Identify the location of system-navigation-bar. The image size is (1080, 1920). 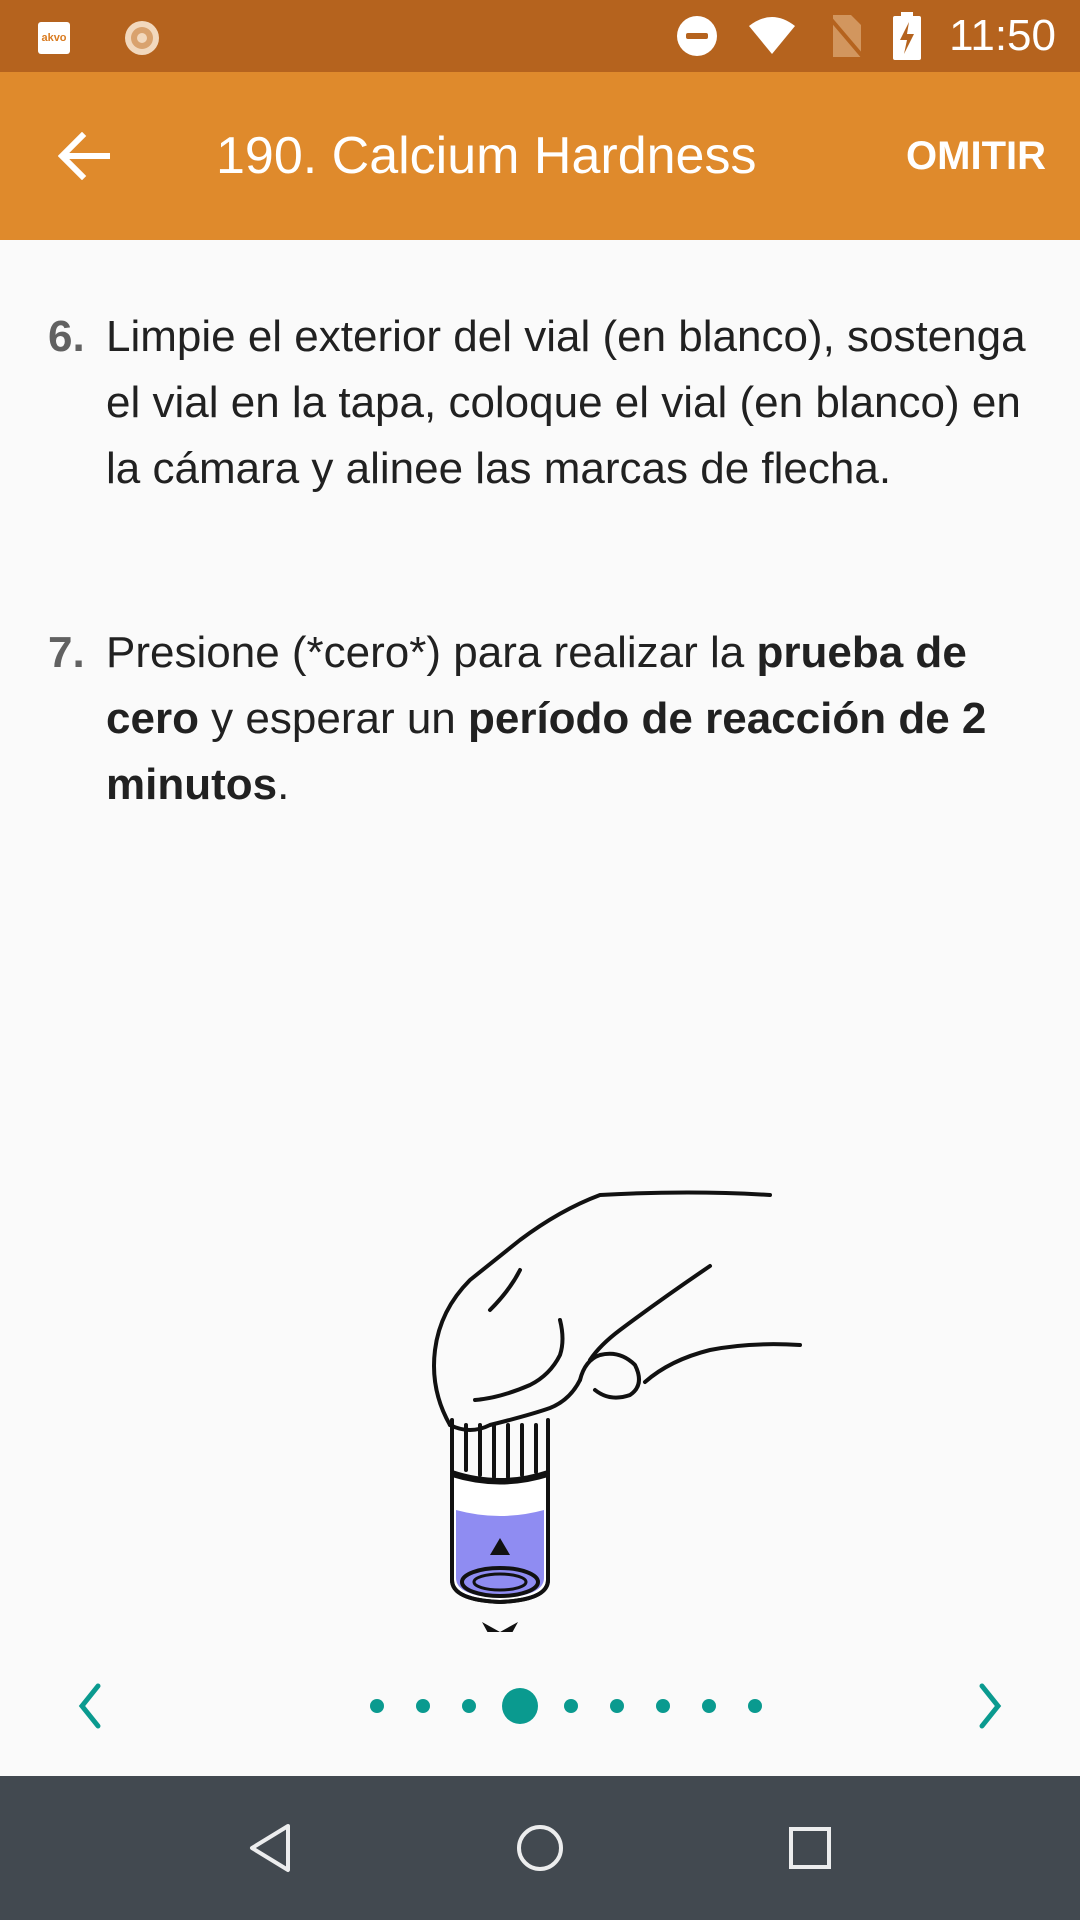
(540, 1848).